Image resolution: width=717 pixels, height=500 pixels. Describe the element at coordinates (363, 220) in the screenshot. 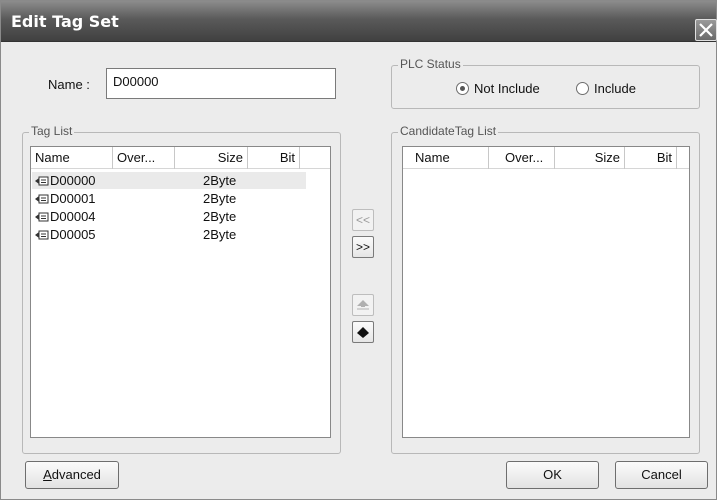

I see `add-to-tag-list-button: <<` at that location.